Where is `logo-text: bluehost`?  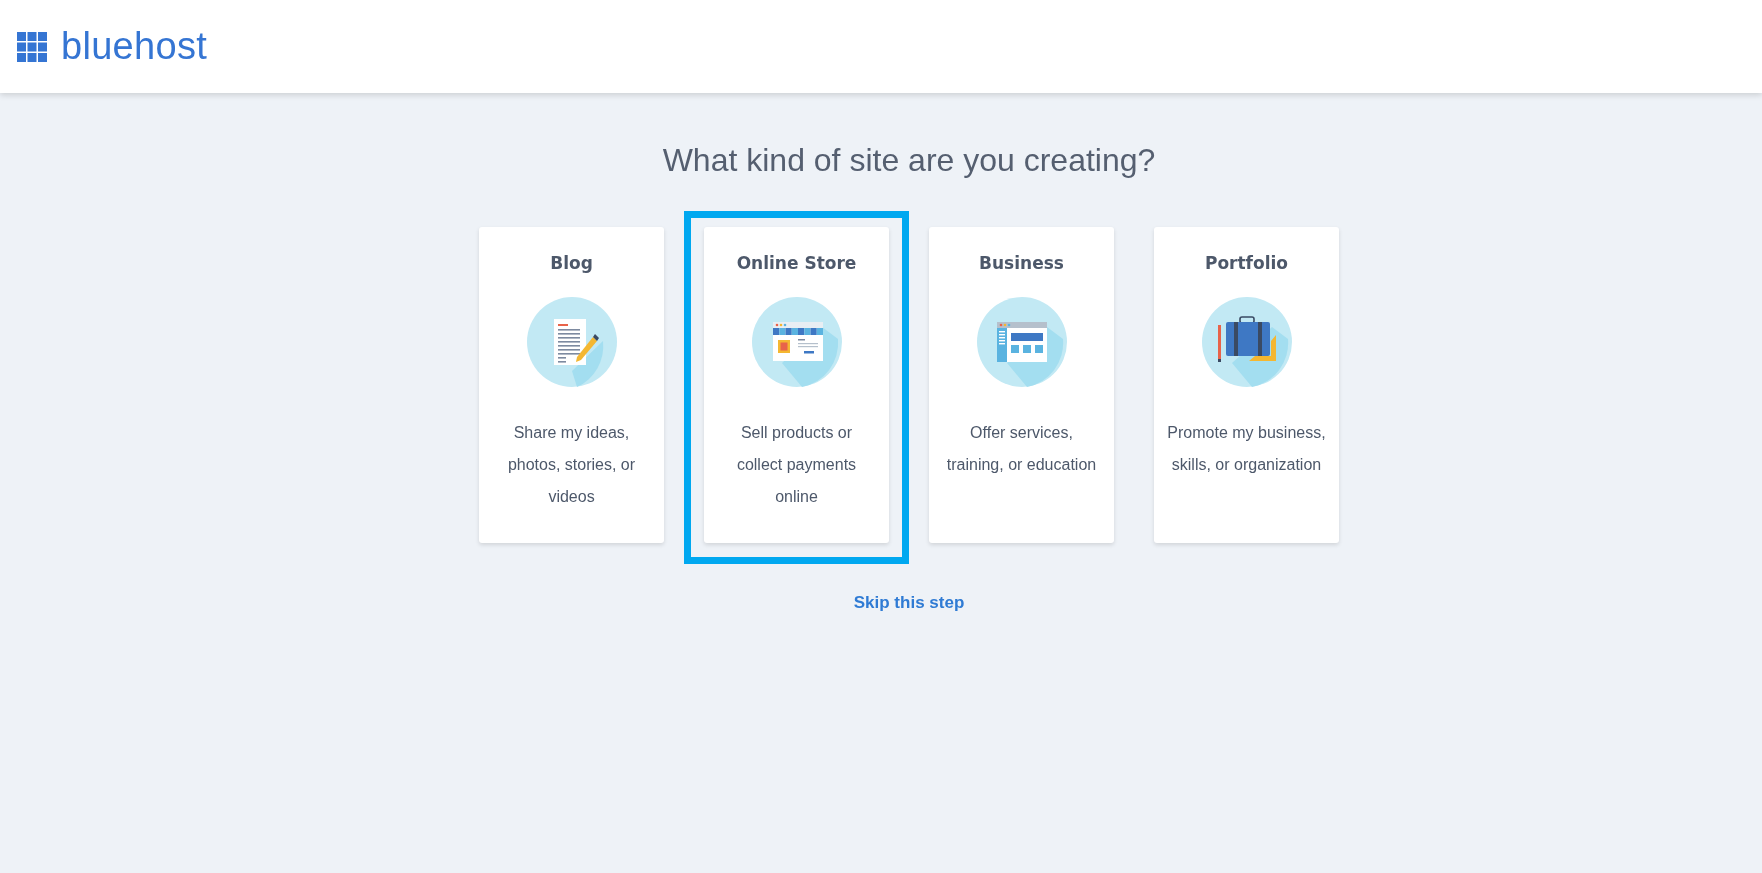 logo-text: bluehost is located at coordinates (134, 46).